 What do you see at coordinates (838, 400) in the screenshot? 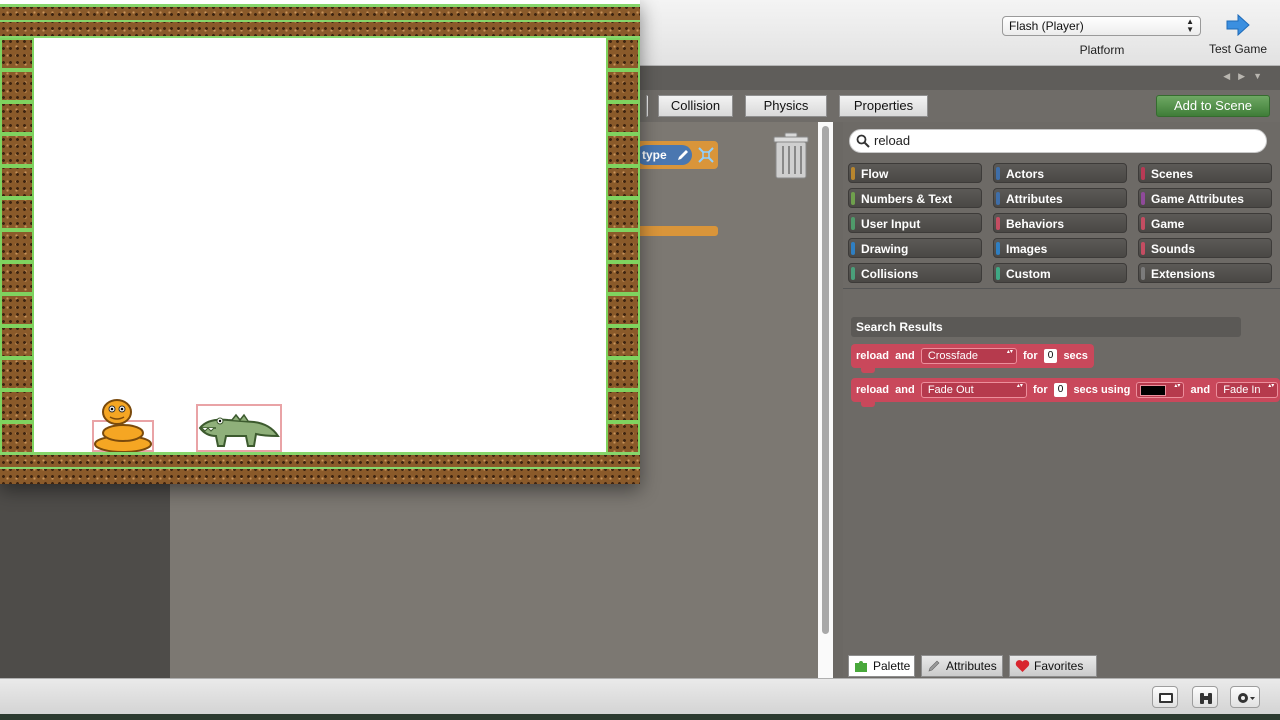
I see `panel-divider` at bounding box center [838, 400].